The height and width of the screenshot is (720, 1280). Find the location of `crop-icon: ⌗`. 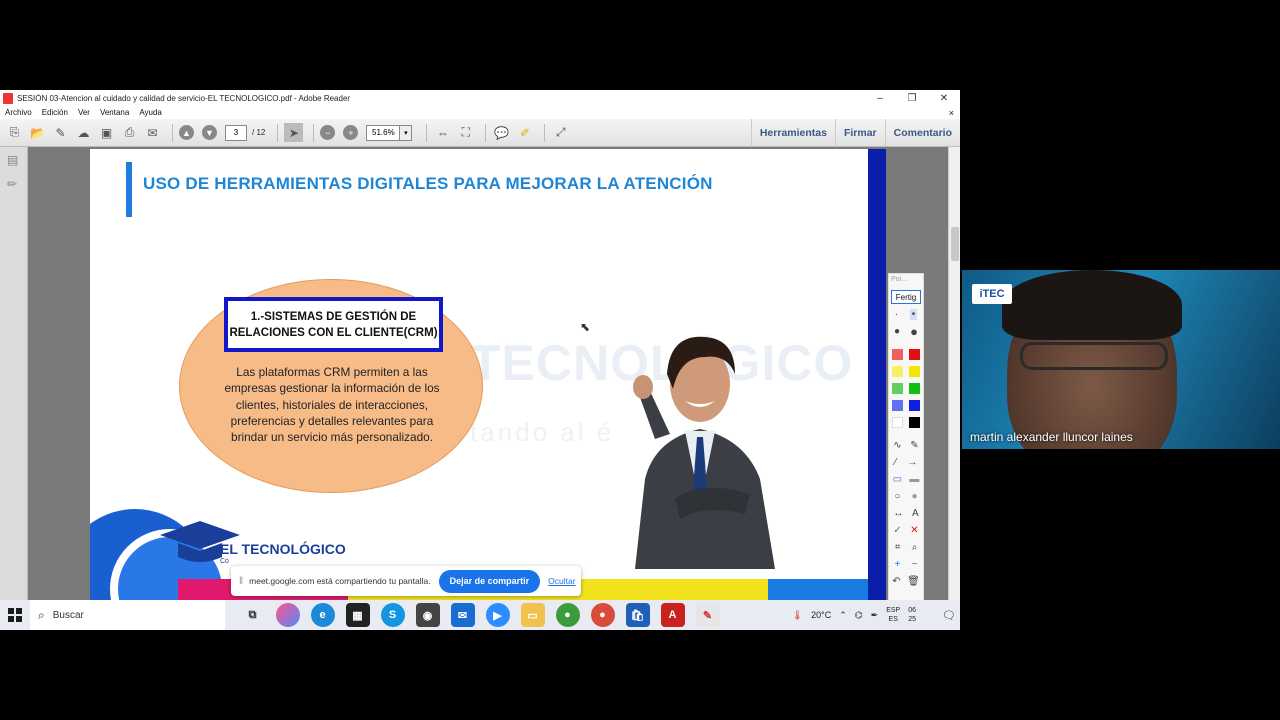

crop-icon: ⌗ is located at coordinates (898, 547).